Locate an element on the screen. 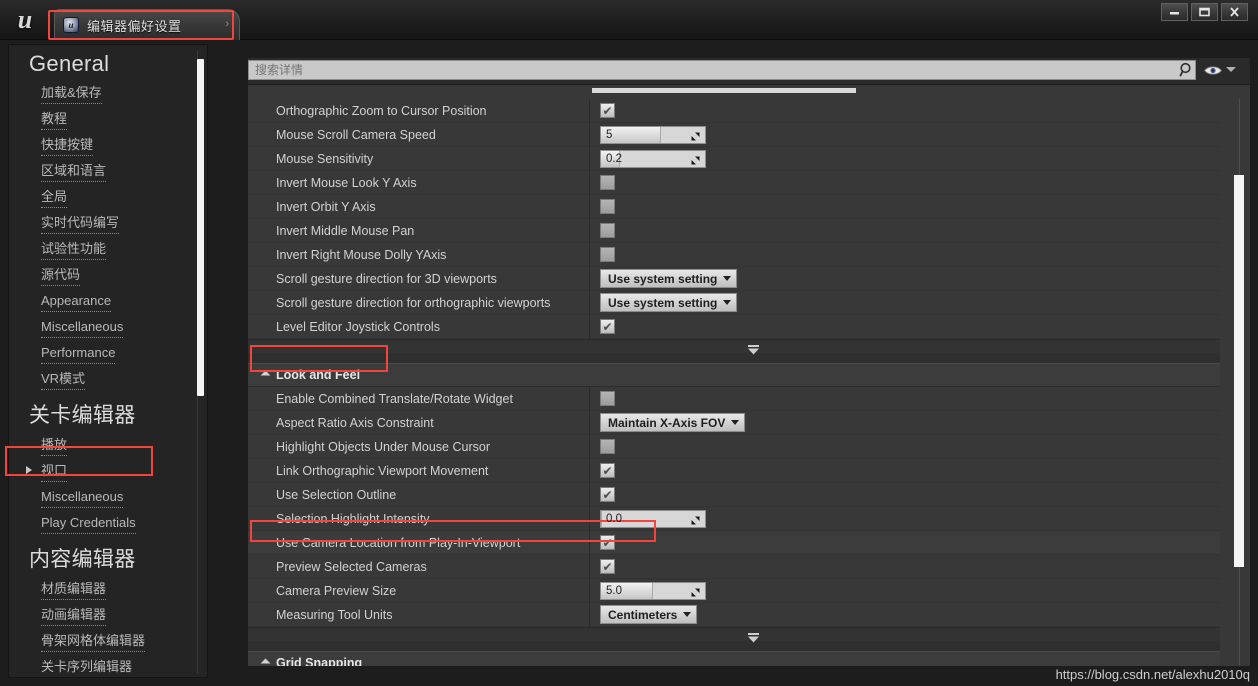 This screenshot has width=1258, height=686. setting-row: Selection Highlight Intensity 0.0 is located at coordinates (734, 519).